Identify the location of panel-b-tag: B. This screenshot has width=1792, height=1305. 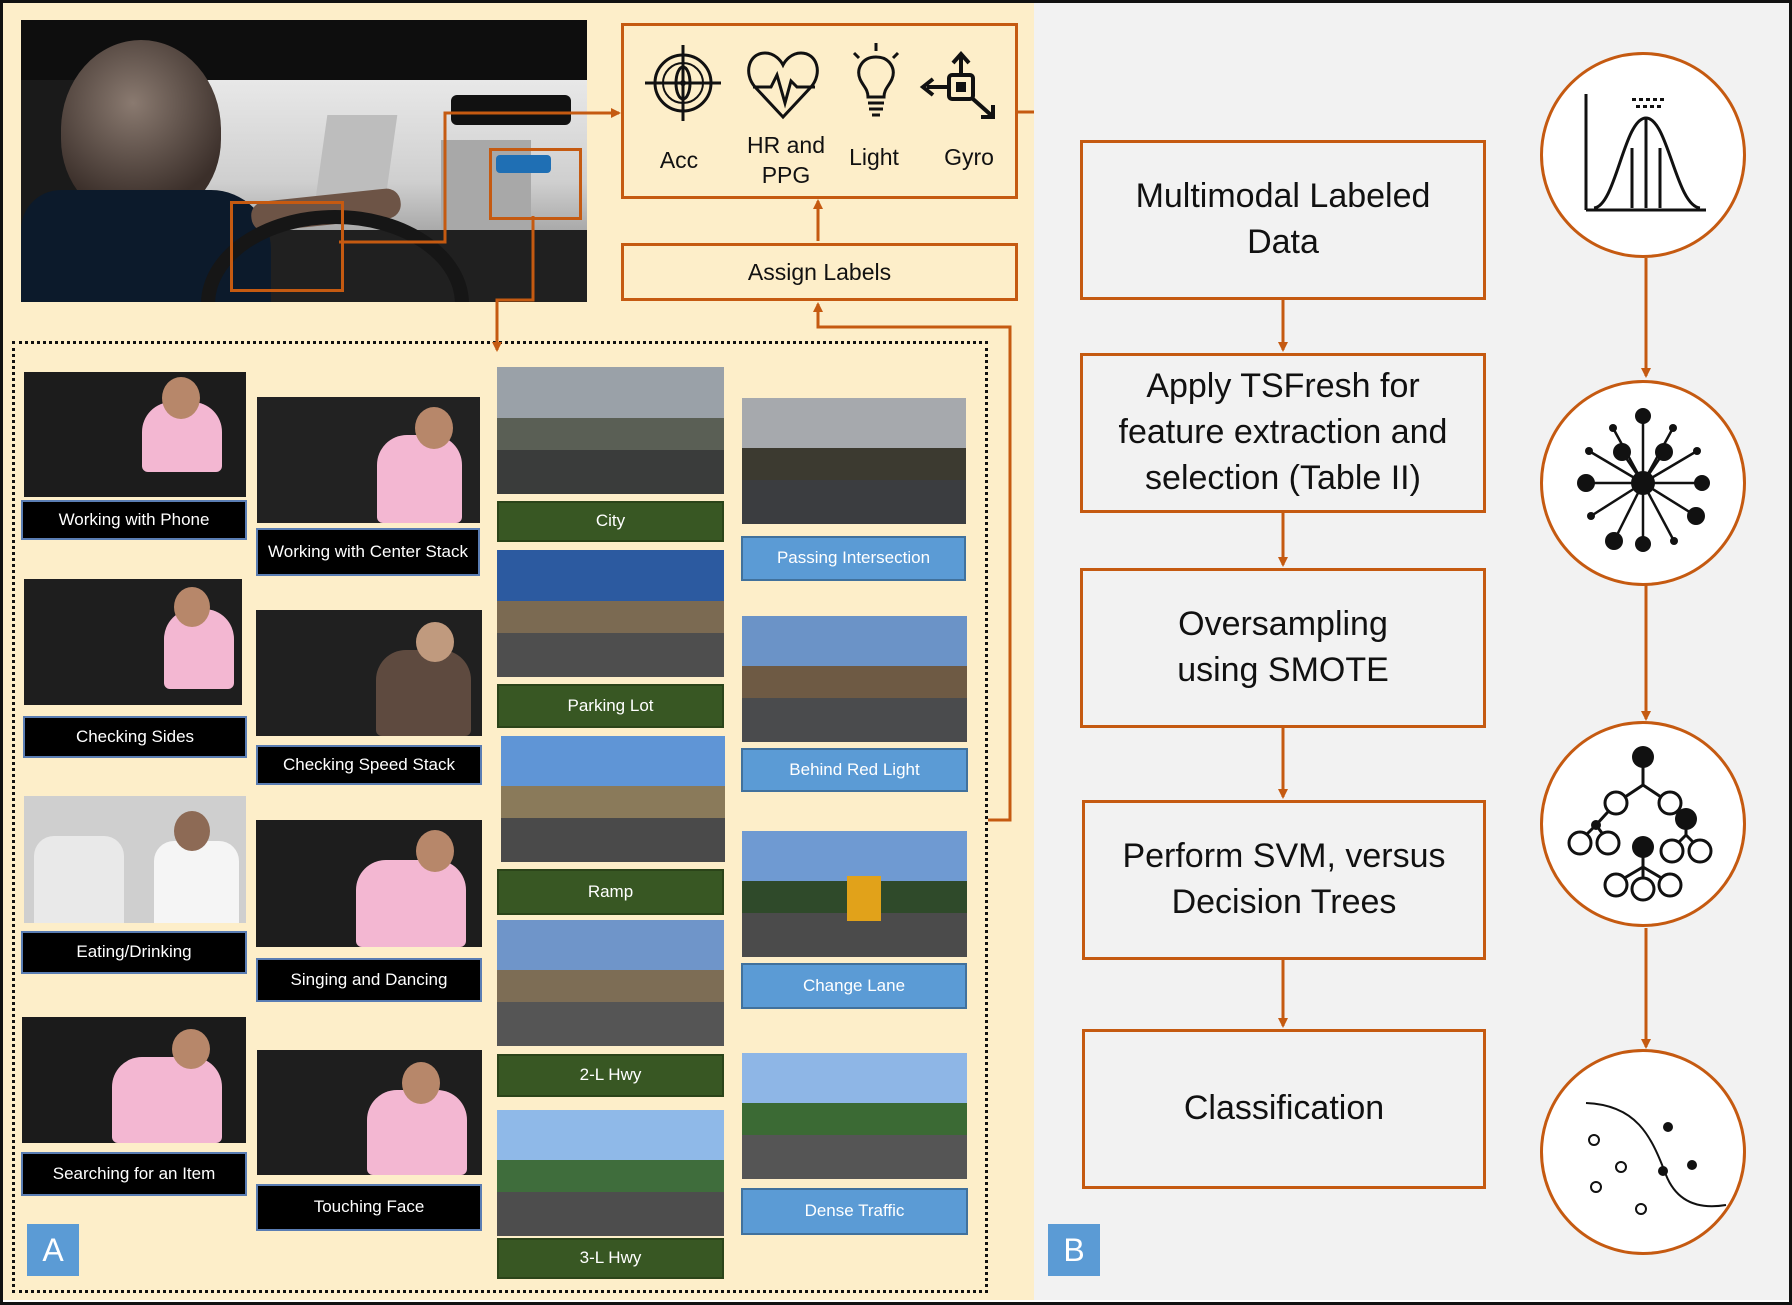
(1074, 1250).